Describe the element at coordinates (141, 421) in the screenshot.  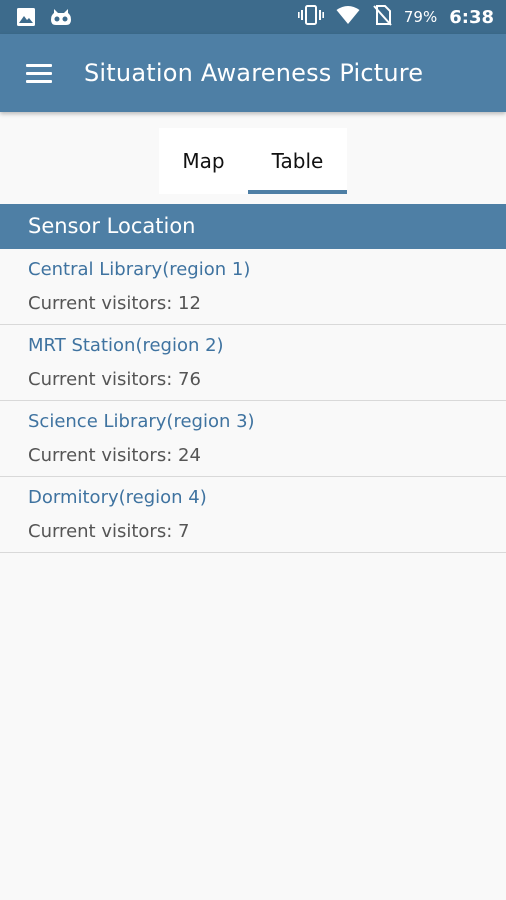
I see `location-title: Science Library(region 3)` at that location.